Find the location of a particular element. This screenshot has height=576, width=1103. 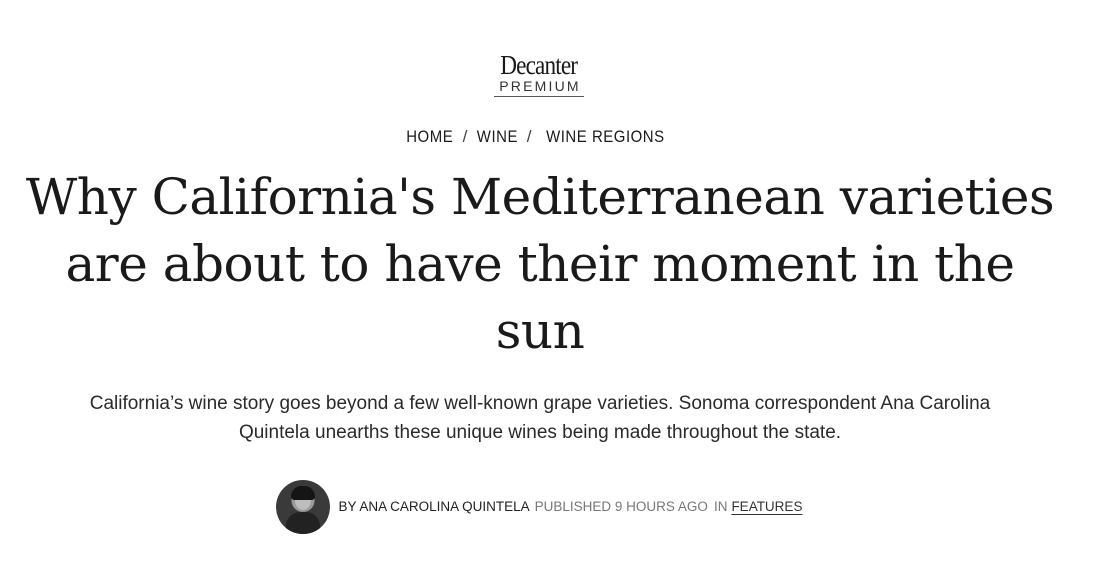

byline-author: BY ANA CAROLINA QUINTELA is located at coordinates (434, 507).